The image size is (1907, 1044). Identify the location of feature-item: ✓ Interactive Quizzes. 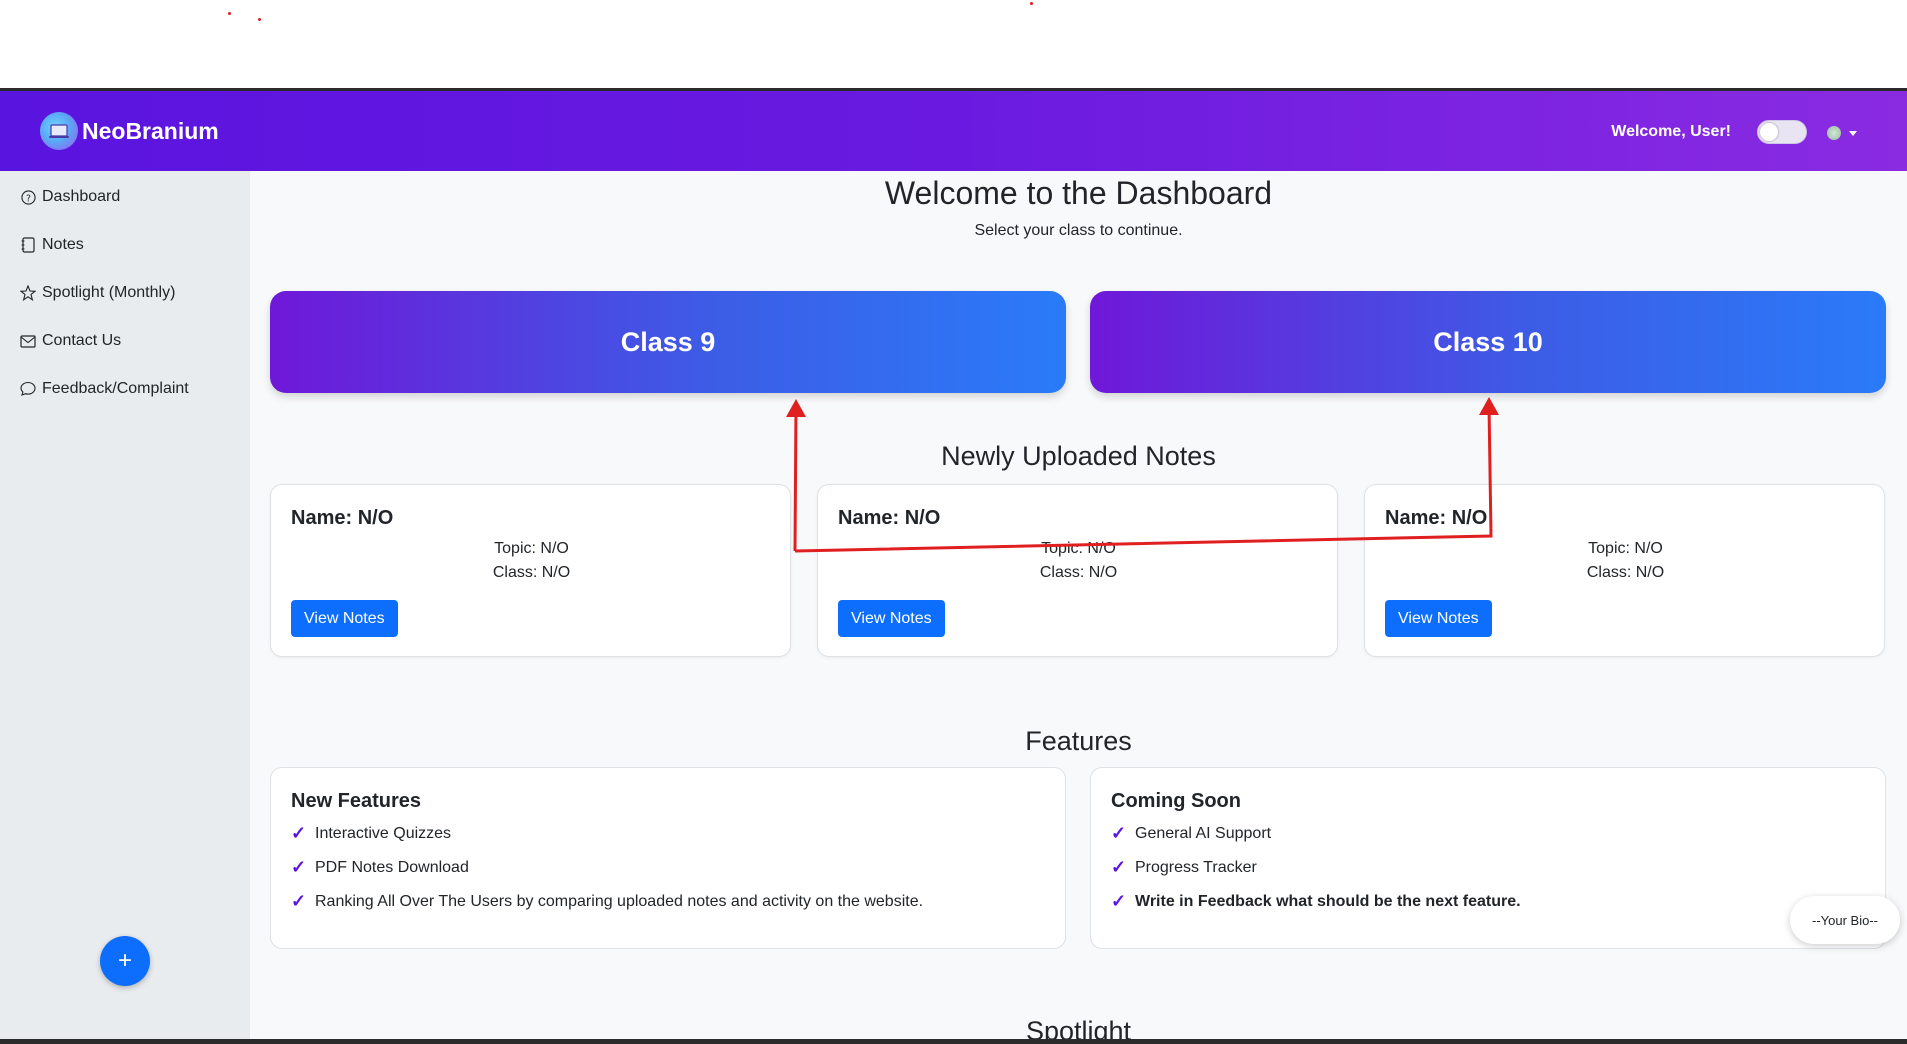
(371, 833).